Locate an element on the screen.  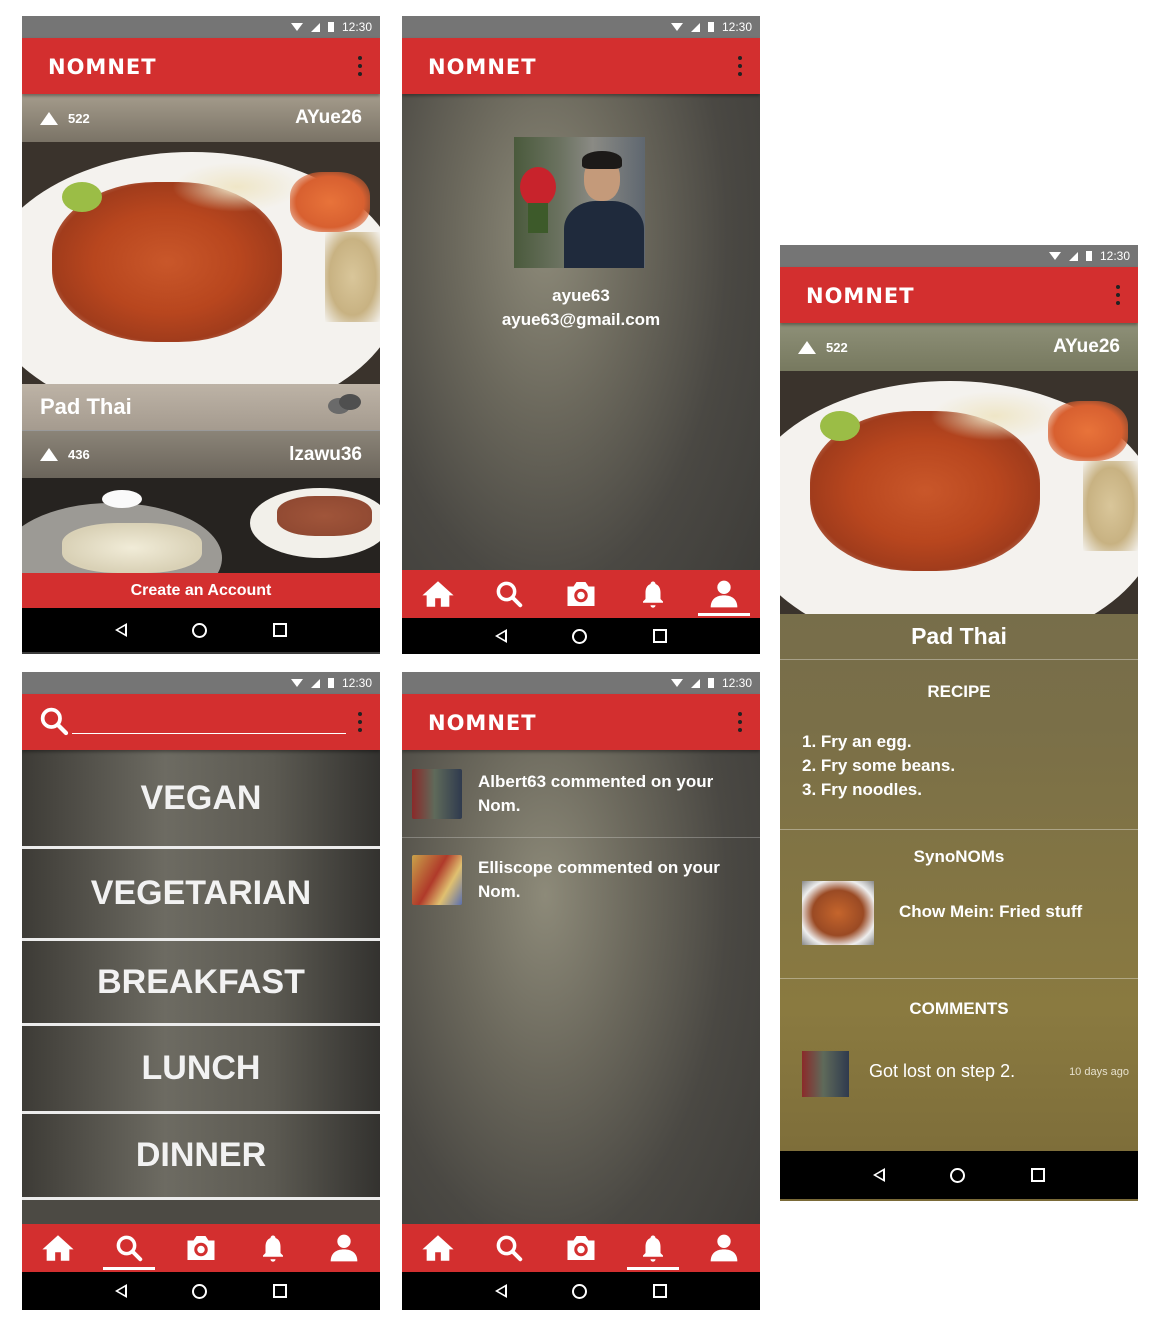
category-breakfast: BREAKFAST is located at coordinates (201, 983).